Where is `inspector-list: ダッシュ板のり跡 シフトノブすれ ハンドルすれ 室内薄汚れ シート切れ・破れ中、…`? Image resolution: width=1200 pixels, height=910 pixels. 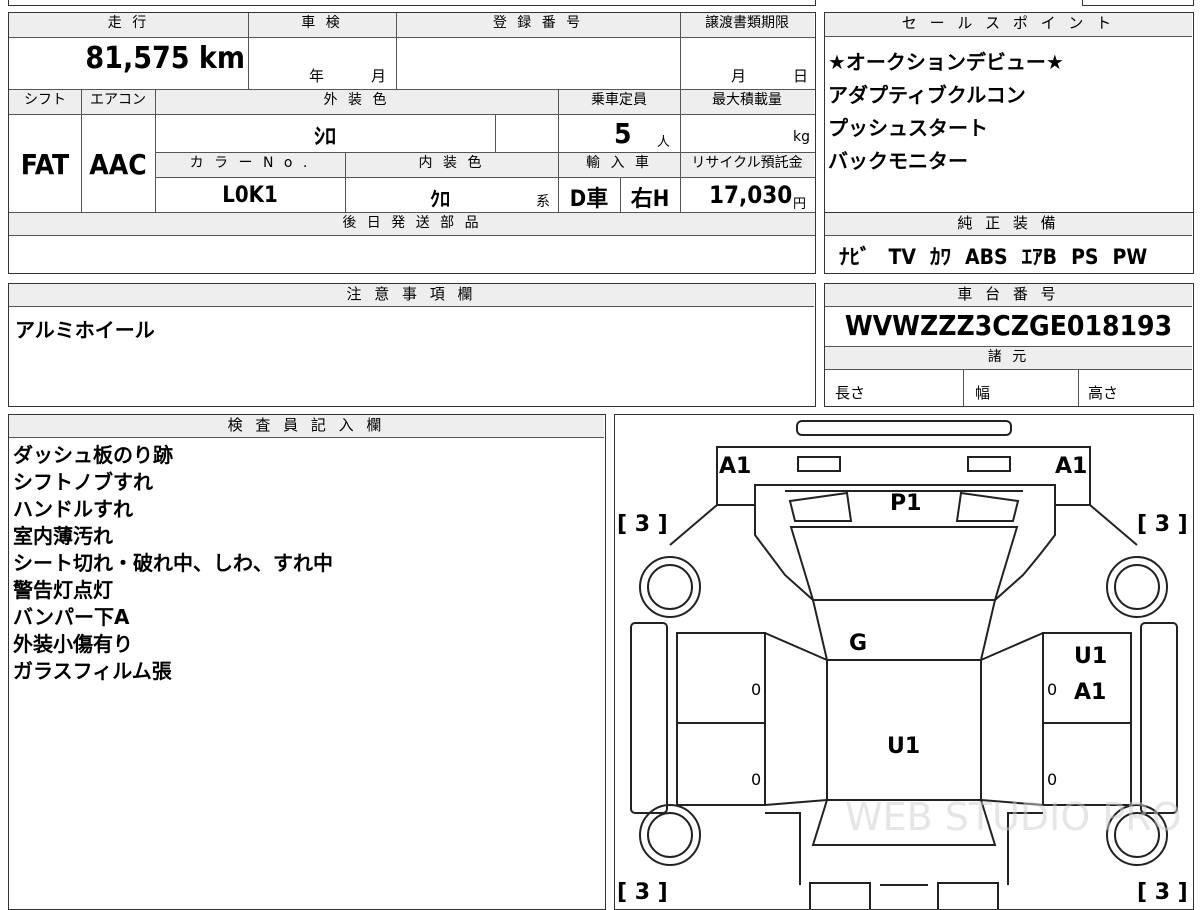 inspector-list: ダッシュ板のり跡 シフトノブすれ ハンドルすれ 室内薄汚れ シート切れ・破れ中、… is located at coordinates (173, 563).